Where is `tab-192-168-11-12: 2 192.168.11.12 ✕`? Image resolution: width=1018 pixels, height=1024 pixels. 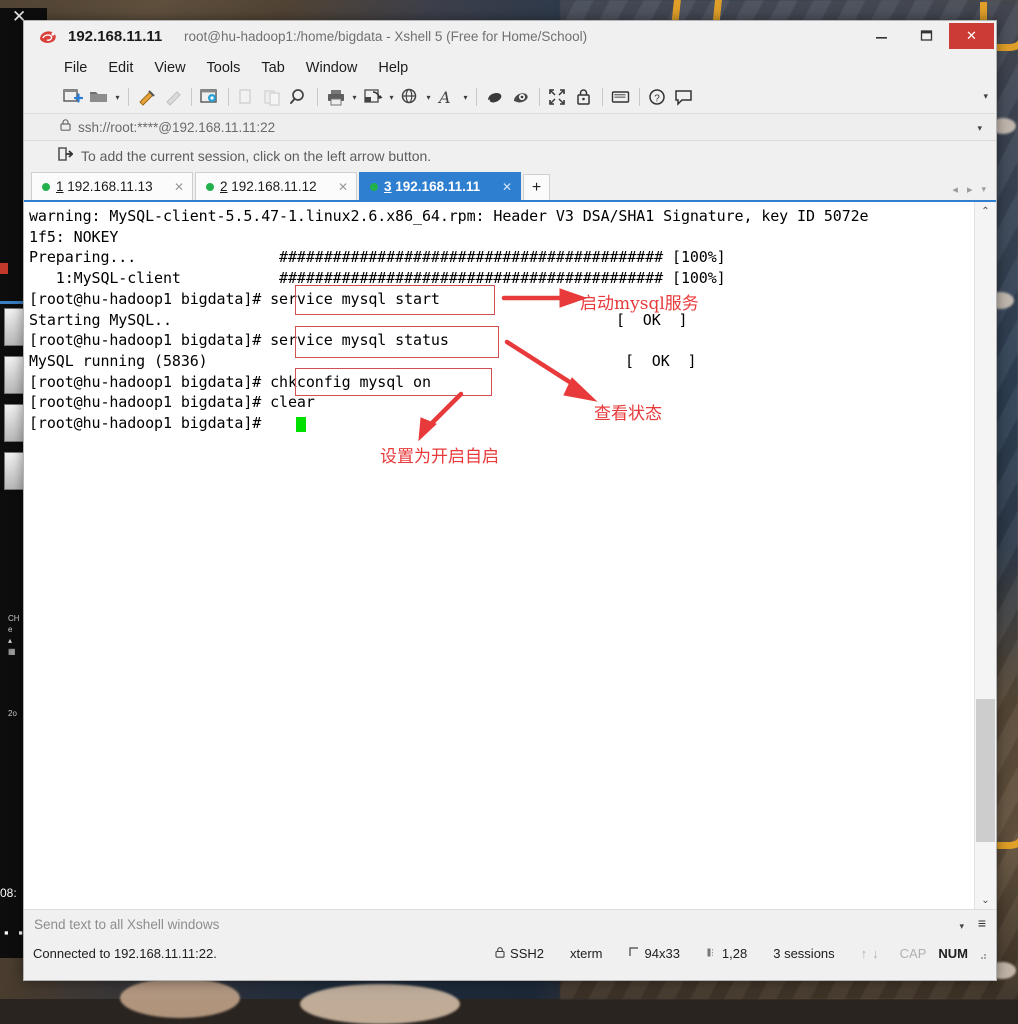
tab-192-168-11-12: 2 192.168.11.12 ✕ is located at coordinates (276, 186).